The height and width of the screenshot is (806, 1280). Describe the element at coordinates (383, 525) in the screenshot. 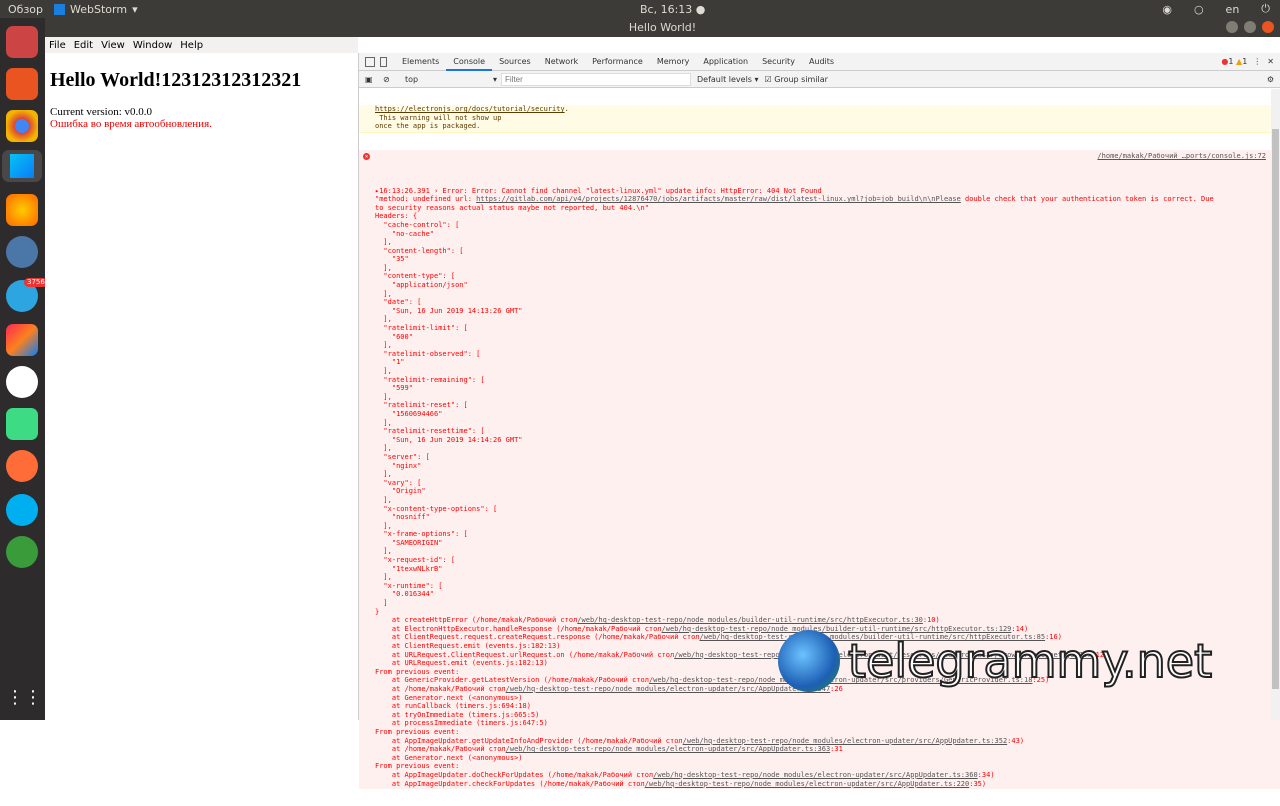

I see `console-text: ],` at that location.